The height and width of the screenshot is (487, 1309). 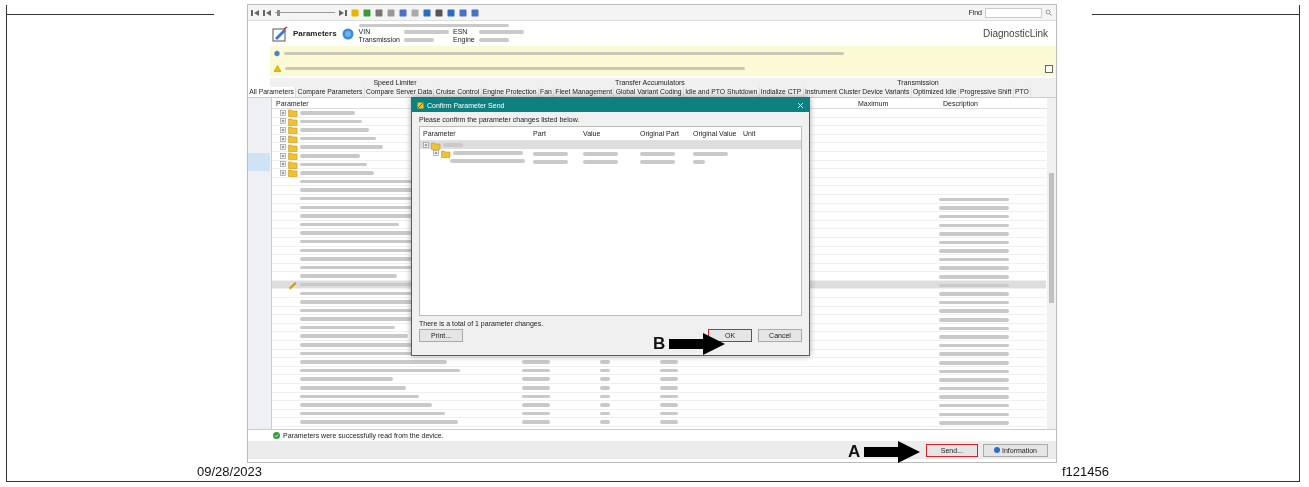 What do you see at coordinates (343, 12) in the screenshot?
I see `media-last-icon` at bounding box center [343, 12].